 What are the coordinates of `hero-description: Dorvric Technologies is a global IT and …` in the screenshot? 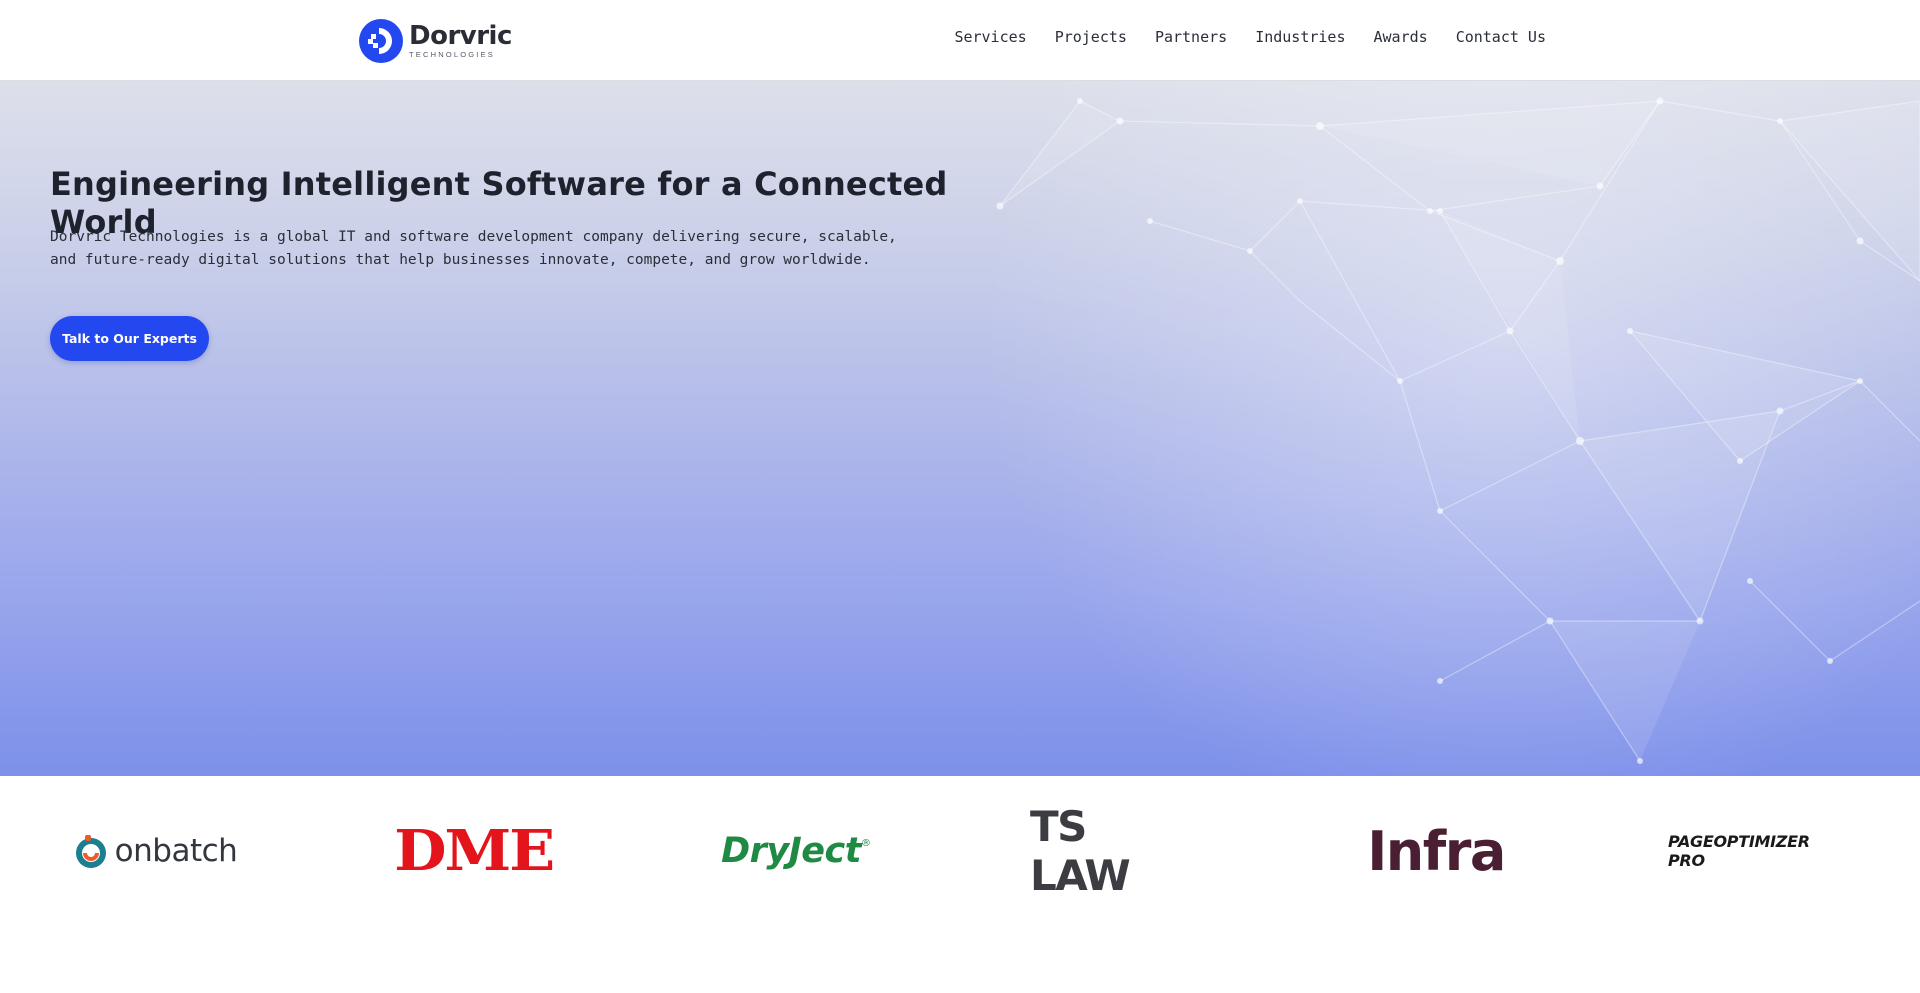 It's located at (473, 248).